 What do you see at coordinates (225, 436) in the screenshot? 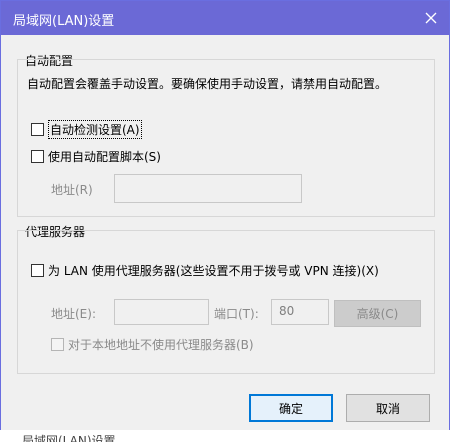
I see `background-window-strip: 局域网(LAN)设置` at bounding box center [225, 436].